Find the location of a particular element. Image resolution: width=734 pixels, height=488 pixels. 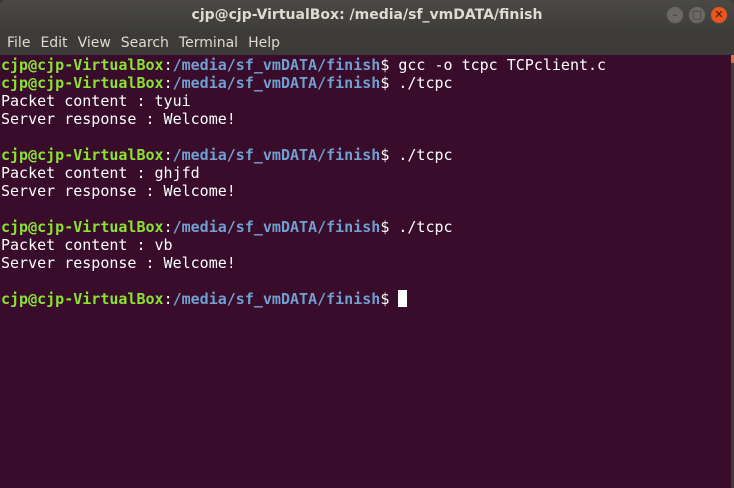

menu-bar: File Edit View Search Terminal Help is located at coordinates (367, 43).